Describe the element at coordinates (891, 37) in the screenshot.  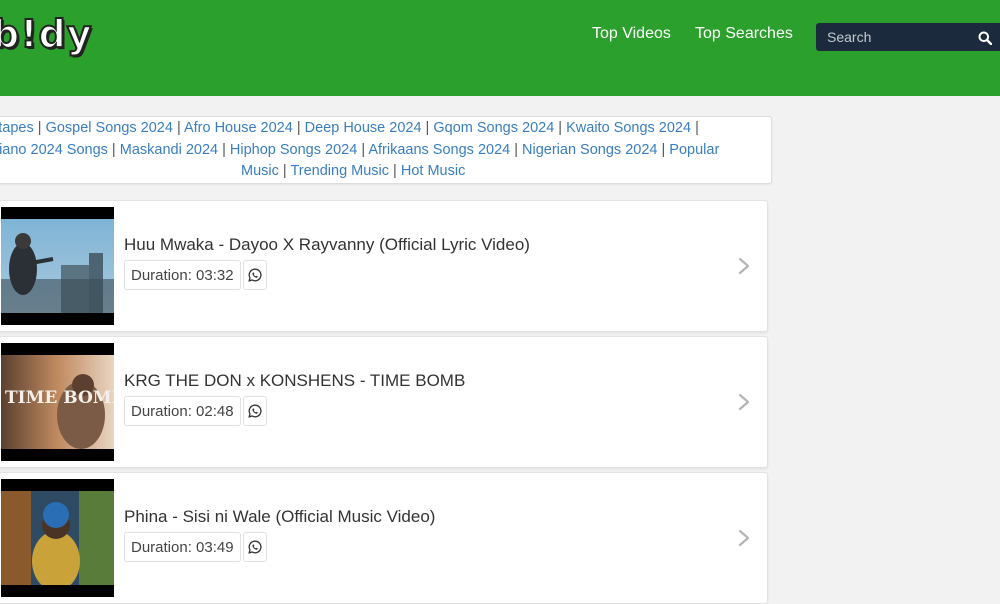
I see `search-input` at that location.